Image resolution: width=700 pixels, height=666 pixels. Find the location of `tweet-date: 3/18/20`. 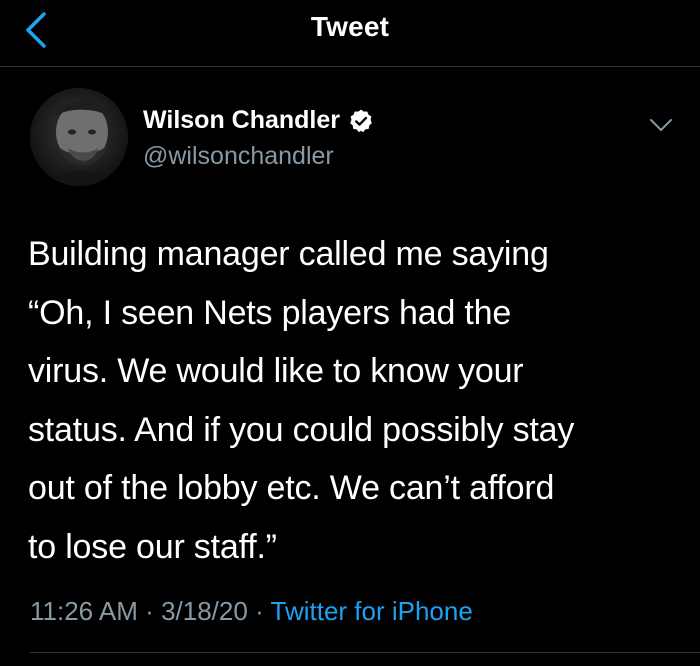

tweet-date: 3/18/20 is located at coordinates (204, 611).